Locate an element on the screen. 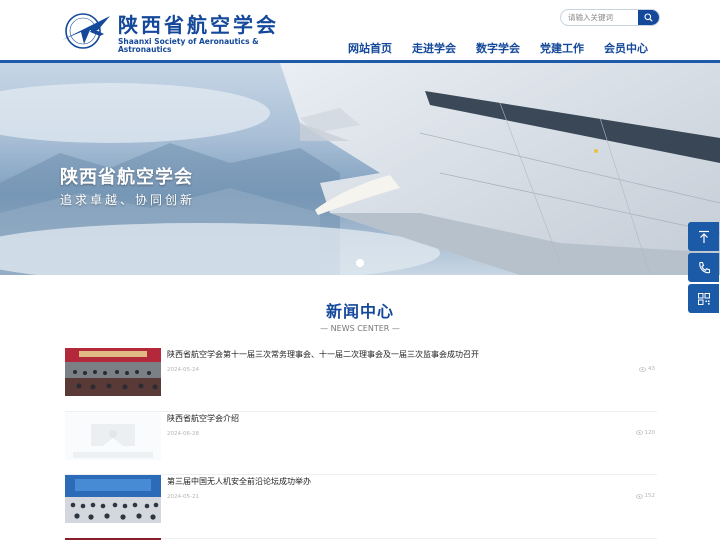 This screenshot has height=540, width=720. news-thumbnail-placeholder is located at coordinates (113, 435).